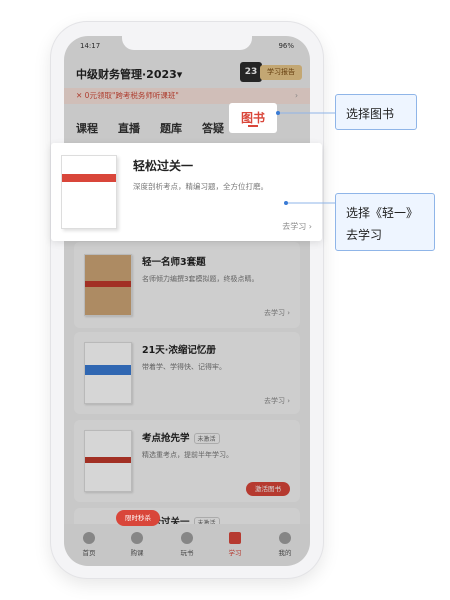 This screenshot has height=600, width=450. What do you see at coordinates (306, 158) in the screenshot?
I see `callout-connectors` at bounding box center [306, 158].